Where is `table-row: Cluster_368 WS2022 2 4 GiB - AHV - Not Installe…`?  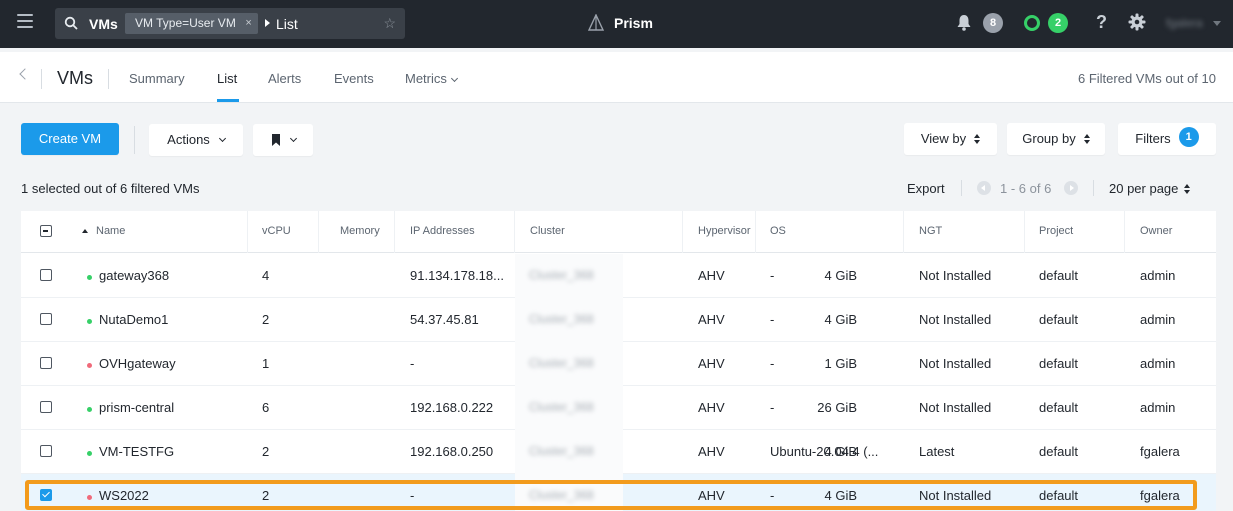 table-row: Cluster_368 WS2022 2 4 GiB - AHV - Not Installe… is located at coordinates (618, 492).